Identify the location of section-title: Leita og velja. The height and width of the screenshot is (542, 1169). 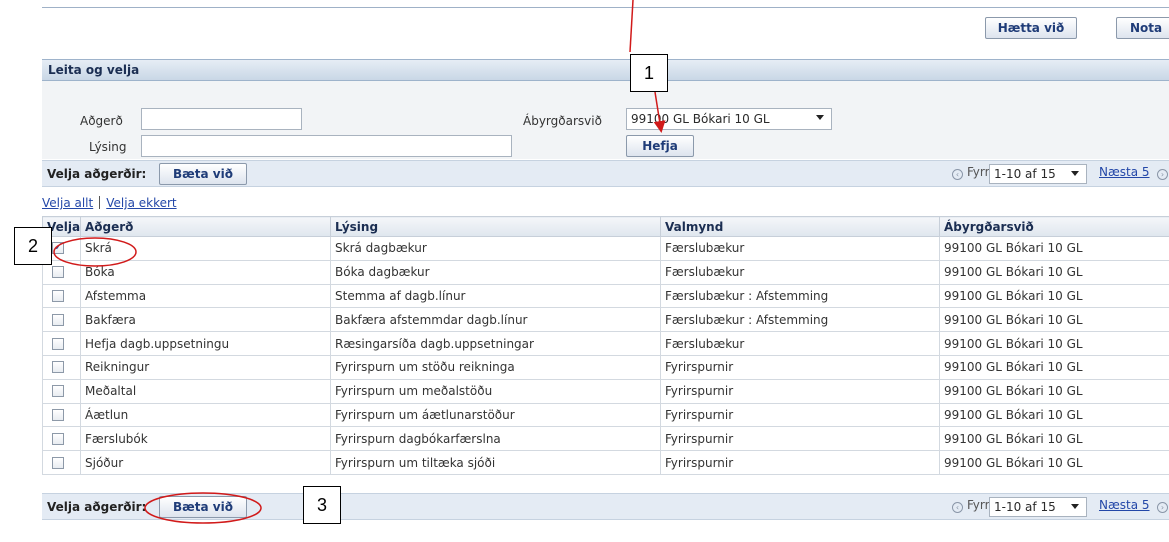
(94, 70).